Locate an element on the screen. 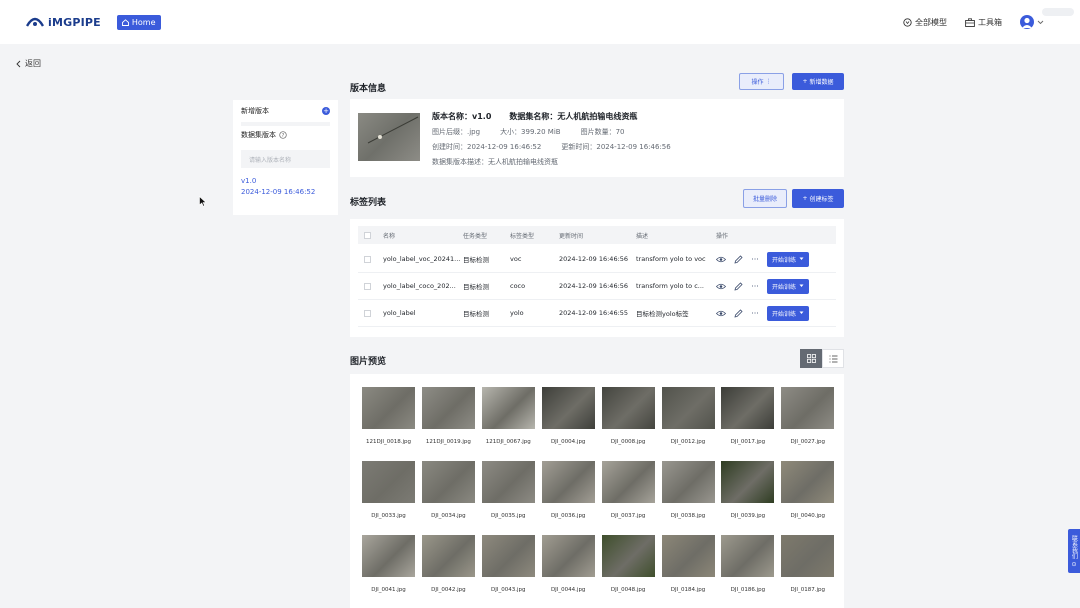 The width and height of the screenshot is (1080, 608). version-time: 2024-12-09 16:46:52 is located at coordinates (278, 192).